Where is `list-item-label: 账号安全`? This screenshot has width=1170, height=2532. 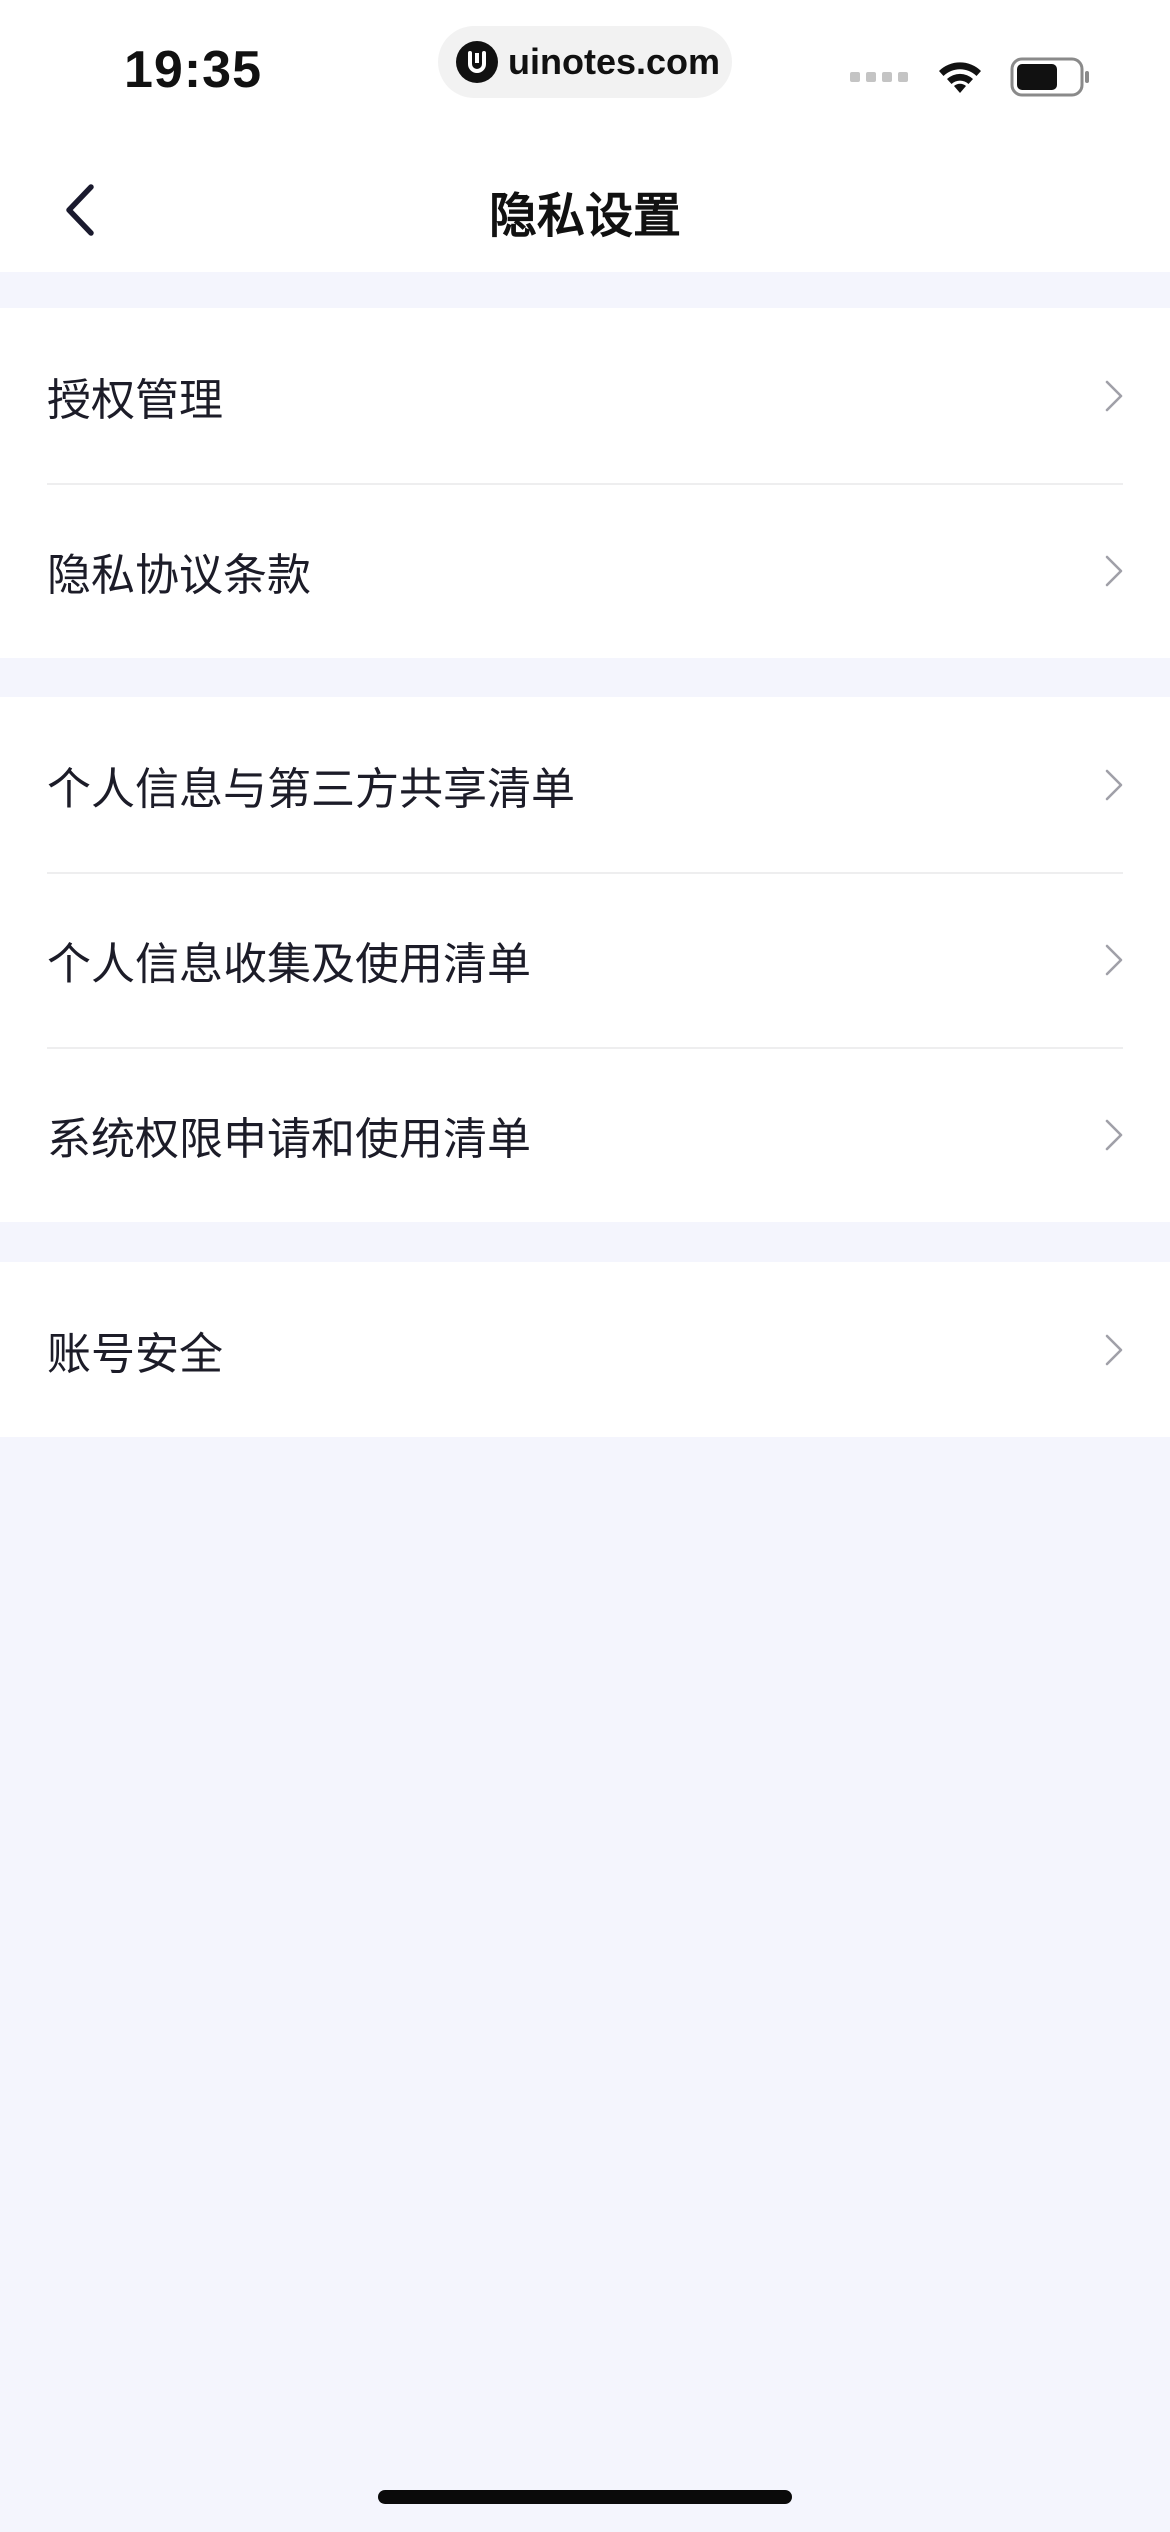
list-item-label: 账号安全 is located at coordinates (135, 1354).